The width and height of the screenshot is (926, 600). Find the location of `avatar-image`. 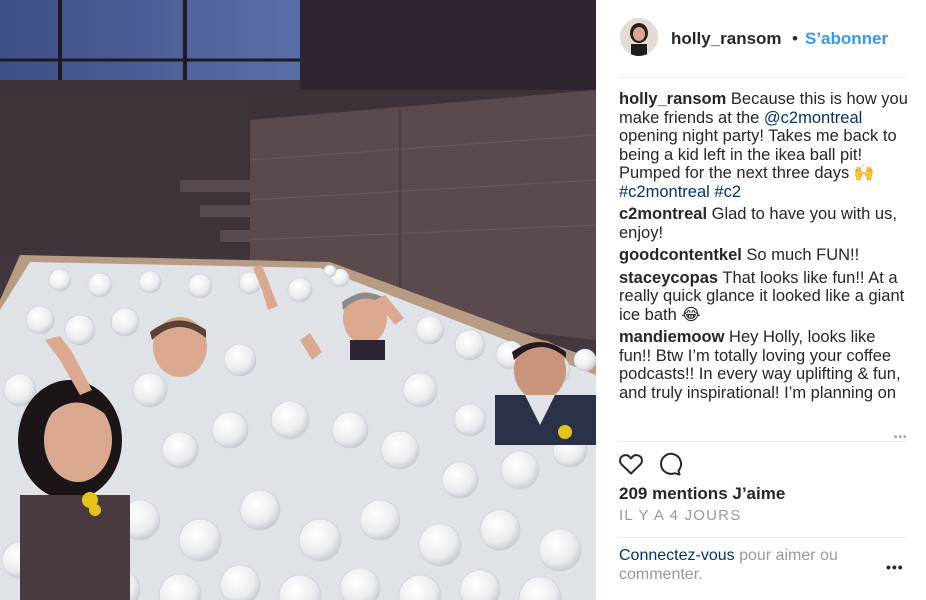

avatar-image is located at coordinates (639, 37).